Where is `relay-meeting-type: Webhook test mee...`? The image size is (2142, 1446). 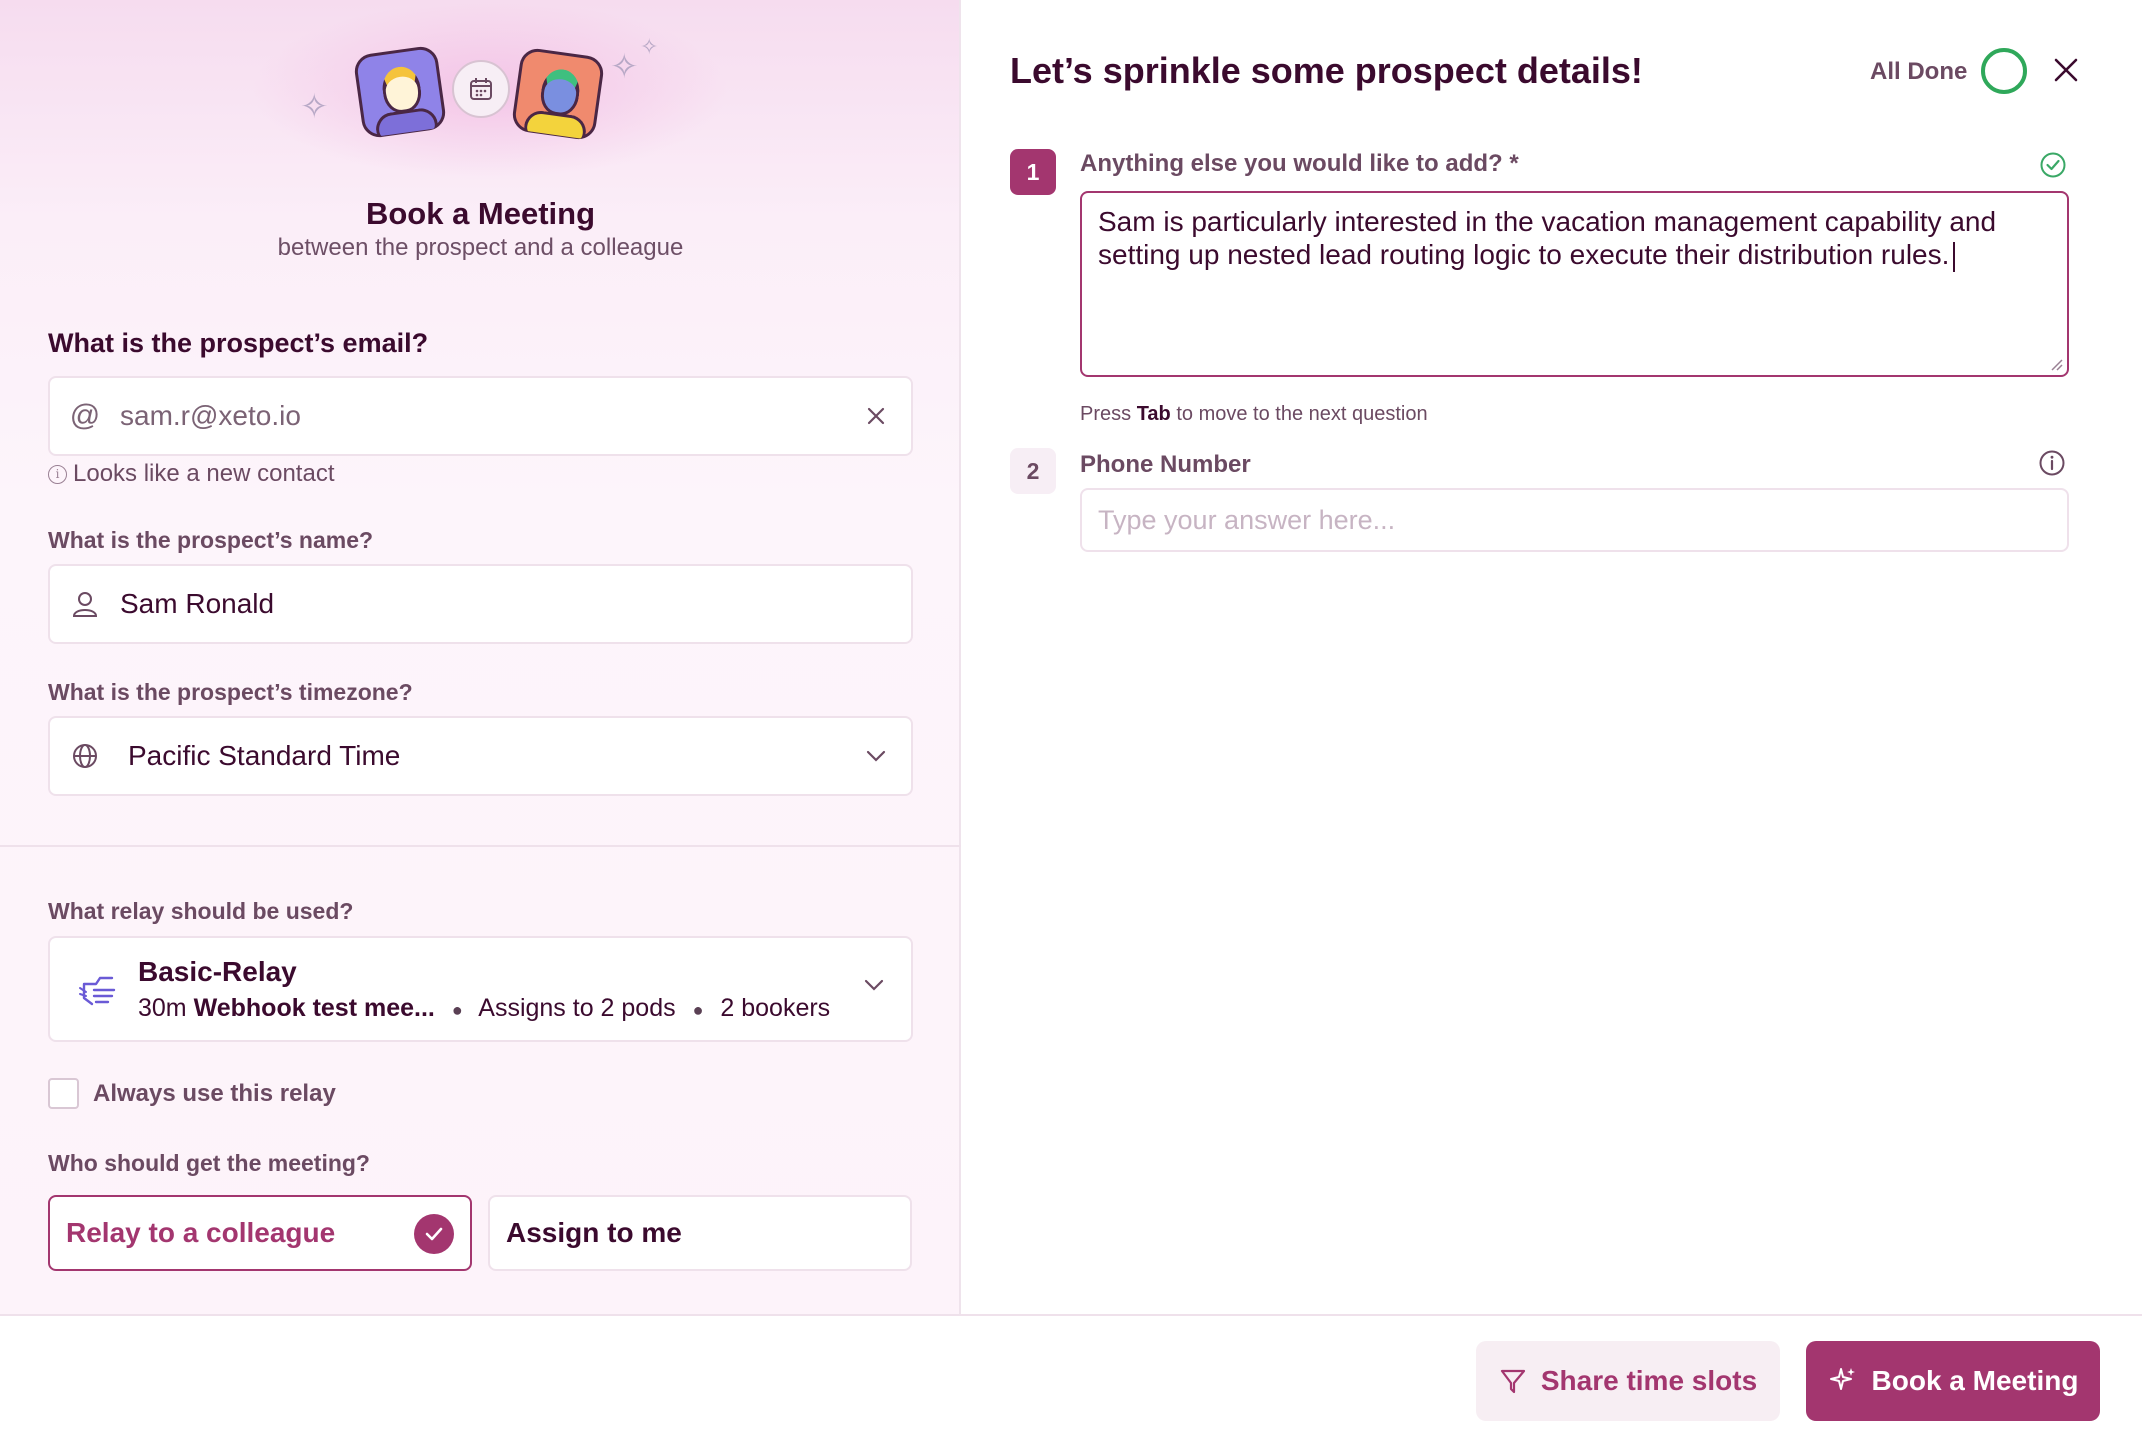 relay-meeting-type: Webhook test mee... is located at coordinates (314, 1008).